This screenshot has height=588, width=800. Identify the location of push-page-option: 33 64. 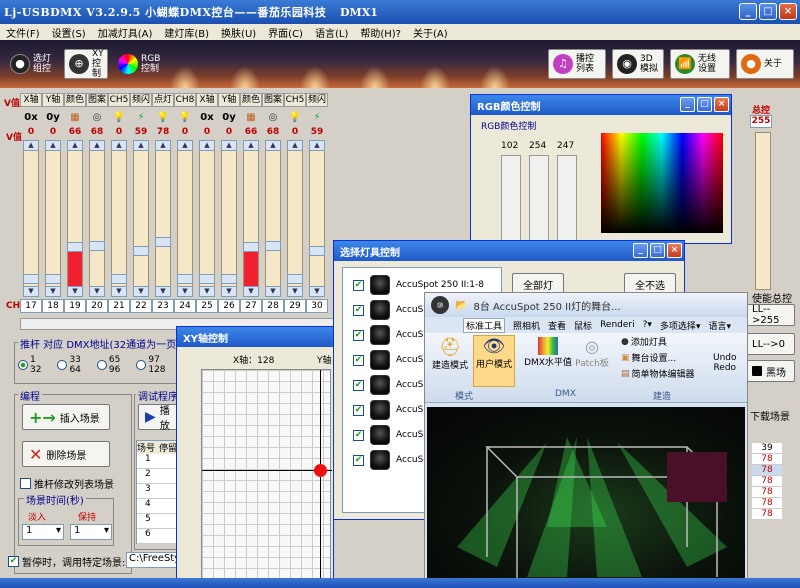
(69, 365).